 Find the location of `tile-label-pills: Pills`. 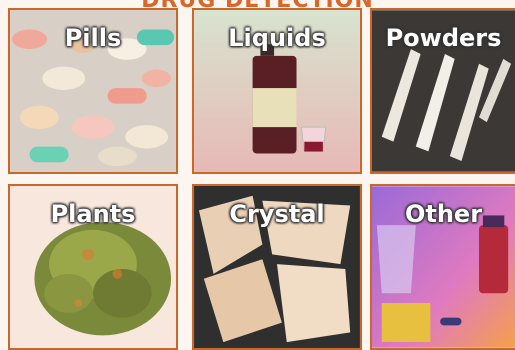

tile-label-pills: Pills is located at coordinates (93, 38).